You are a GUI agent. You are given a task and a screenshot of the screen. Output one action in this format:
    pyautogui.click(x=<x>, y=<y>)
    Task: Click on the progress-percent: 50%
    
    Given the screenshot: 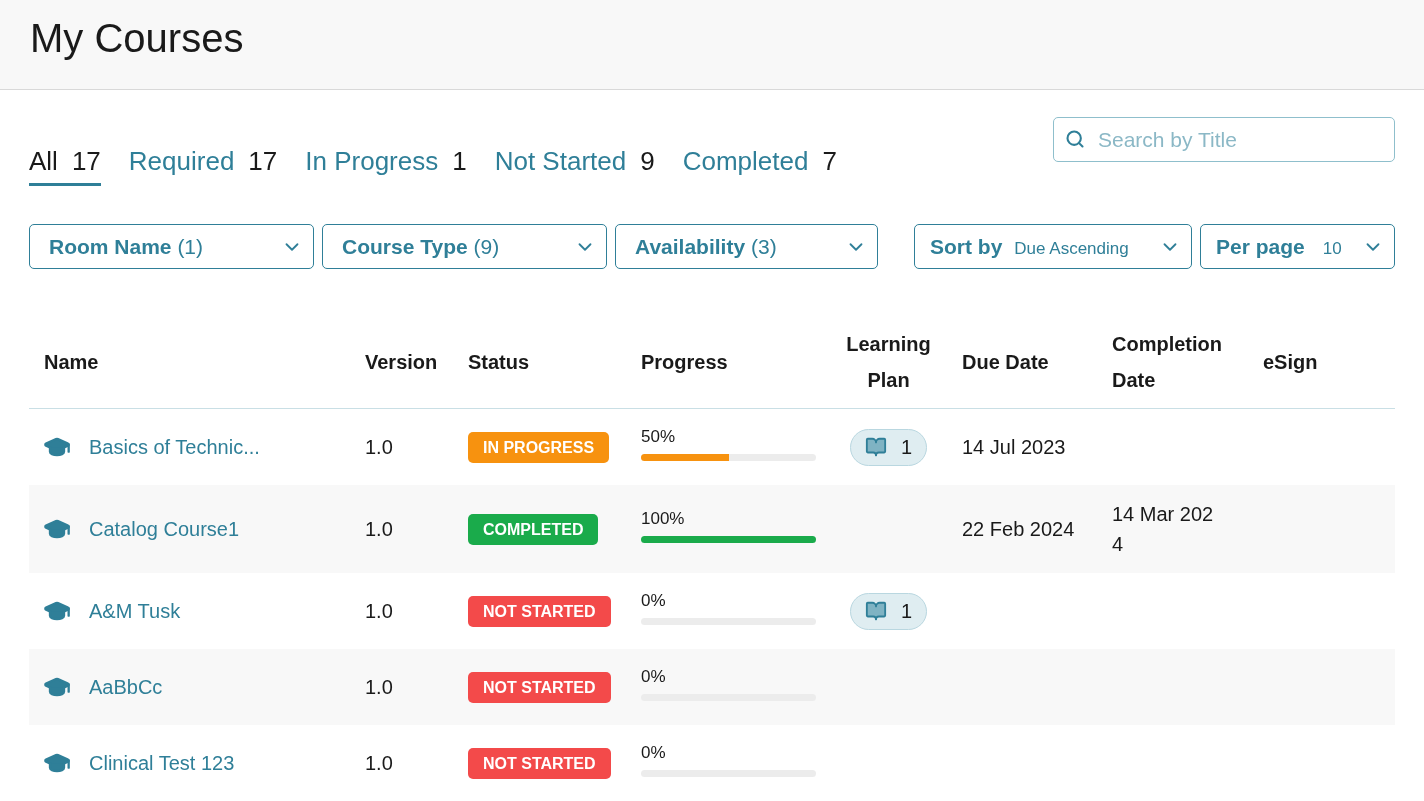 What is the action you would take?
    pyautogui.click(x=658, y=436)
    